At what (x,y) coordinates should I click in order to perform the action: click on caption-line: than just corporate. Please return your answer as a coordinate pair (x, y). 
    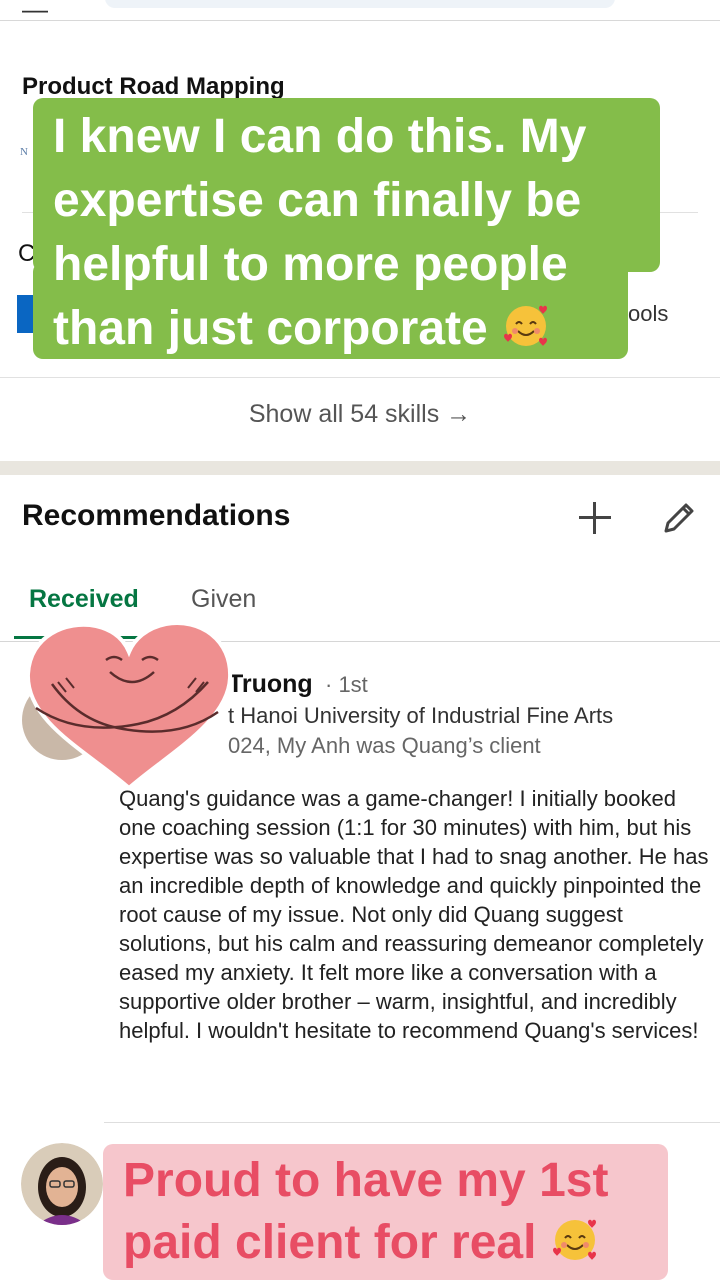
    Looking at the image, I should click on (270, 328).